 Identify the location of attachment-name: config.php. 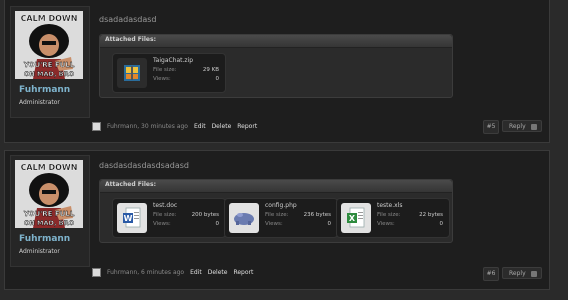
(281, 205).